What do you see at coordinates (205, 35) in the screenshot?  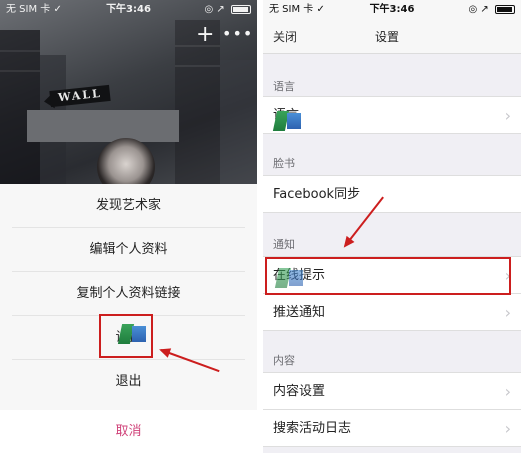 I see `add-button: +` at bounding box center [205, 35].